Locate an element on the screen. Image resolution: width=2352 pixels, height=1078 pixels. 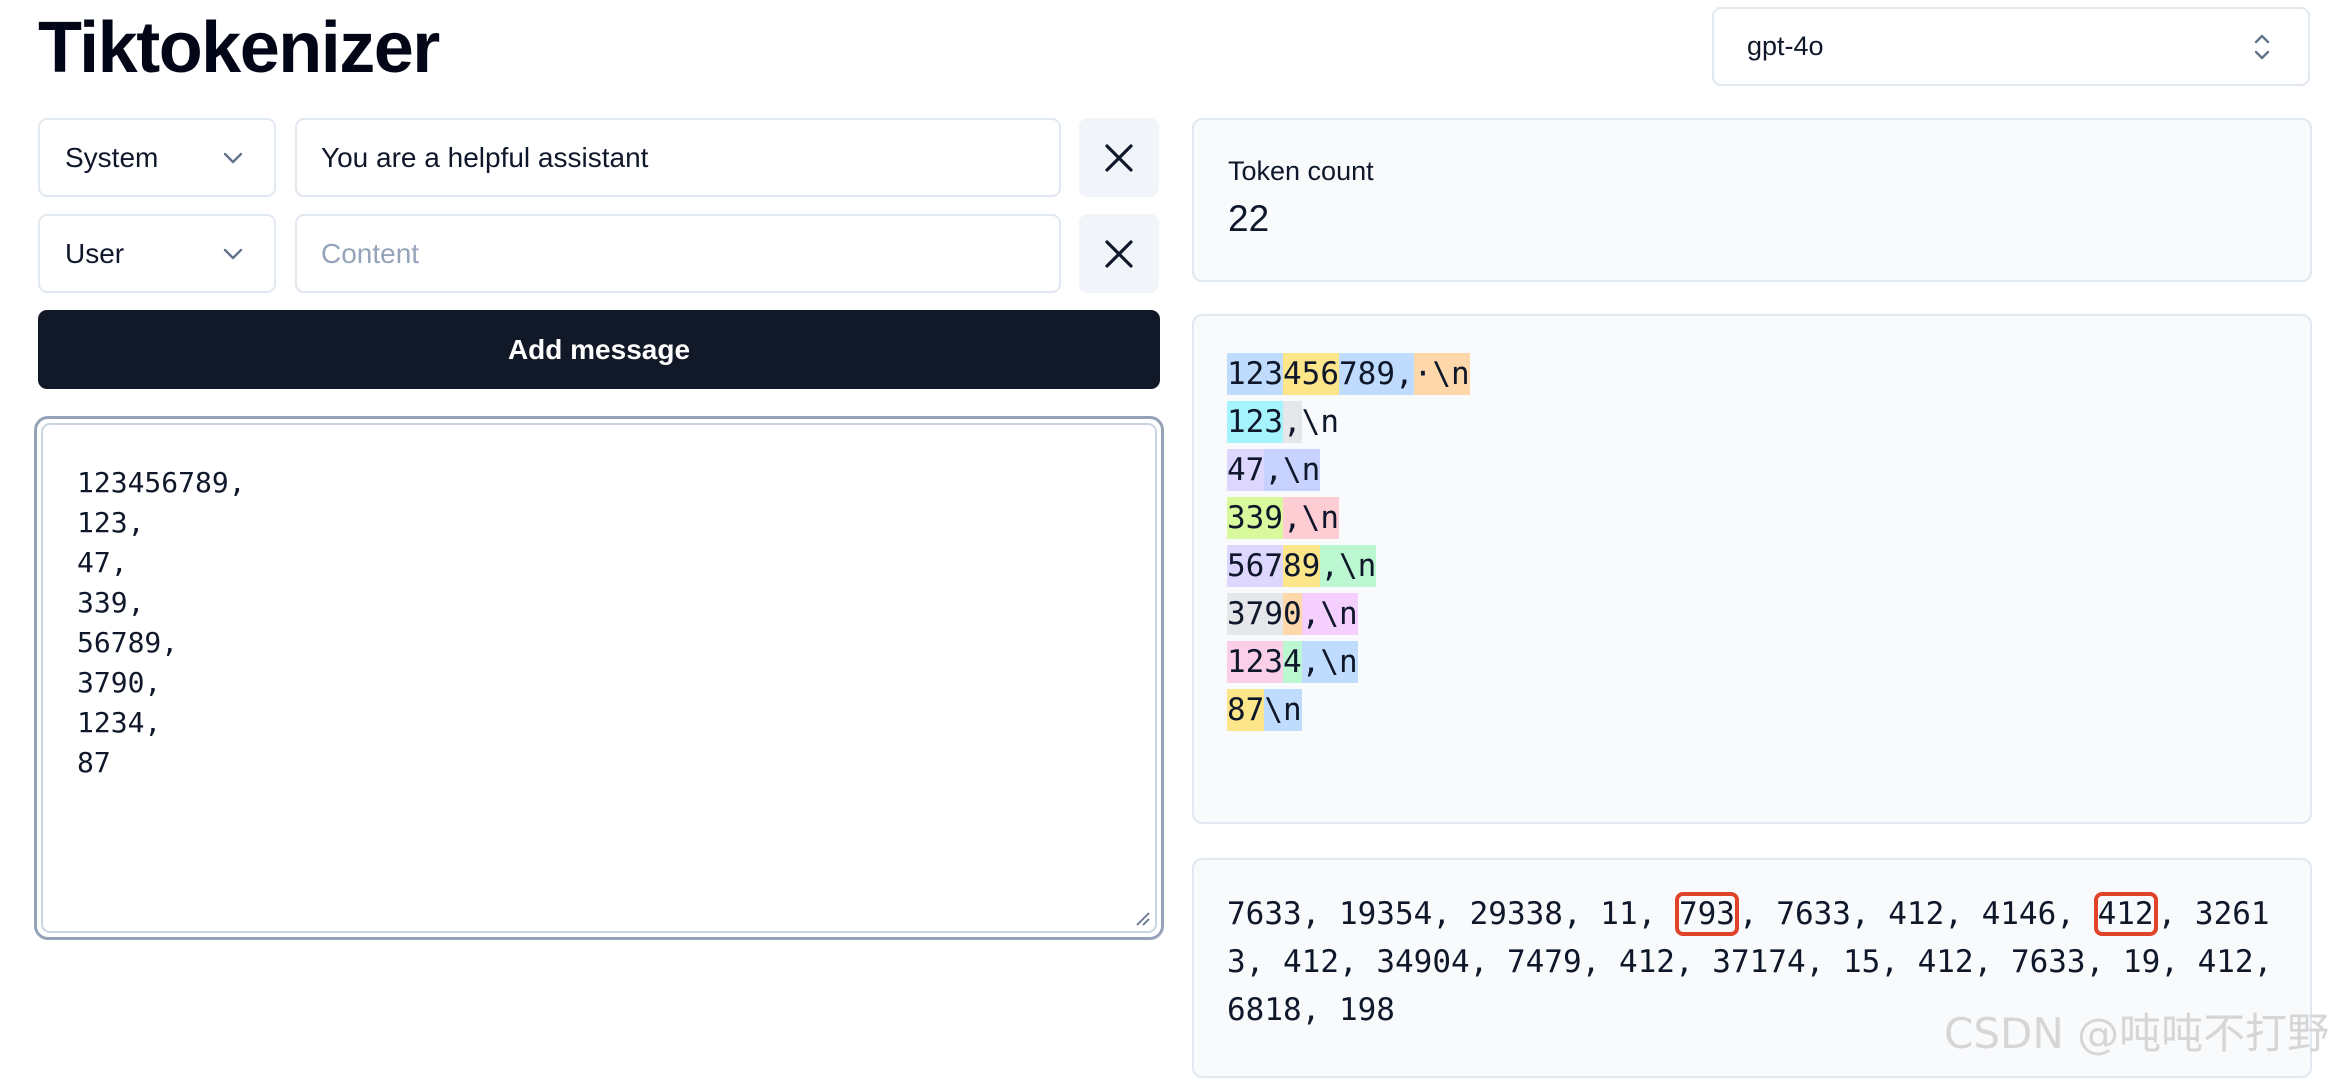
token-segment: 567 is located at coordinates (1255, 566).